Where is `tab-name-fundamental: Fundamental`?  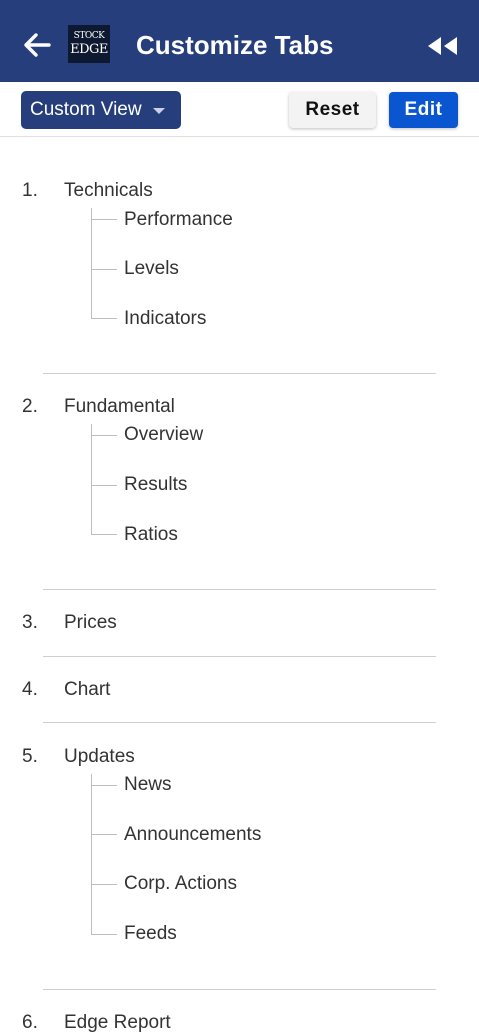
tab-name-fundamental: Fundamental is located at coordinates (119, 407).